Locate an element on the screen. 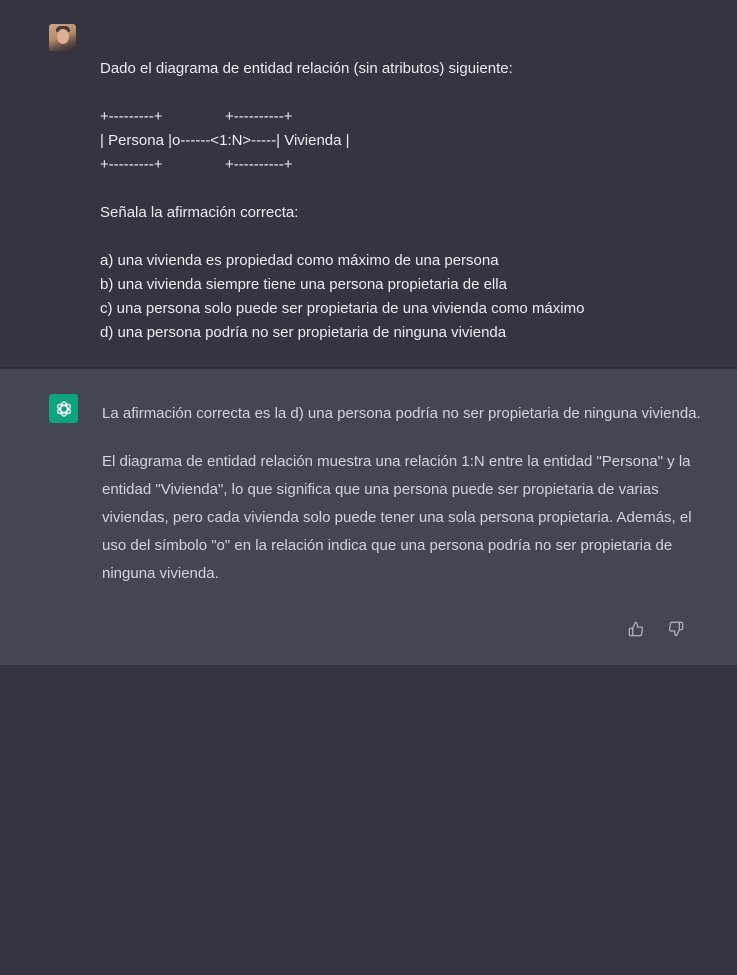  line: Señala la afirmación correcta: is located at coordinates (199, 212).